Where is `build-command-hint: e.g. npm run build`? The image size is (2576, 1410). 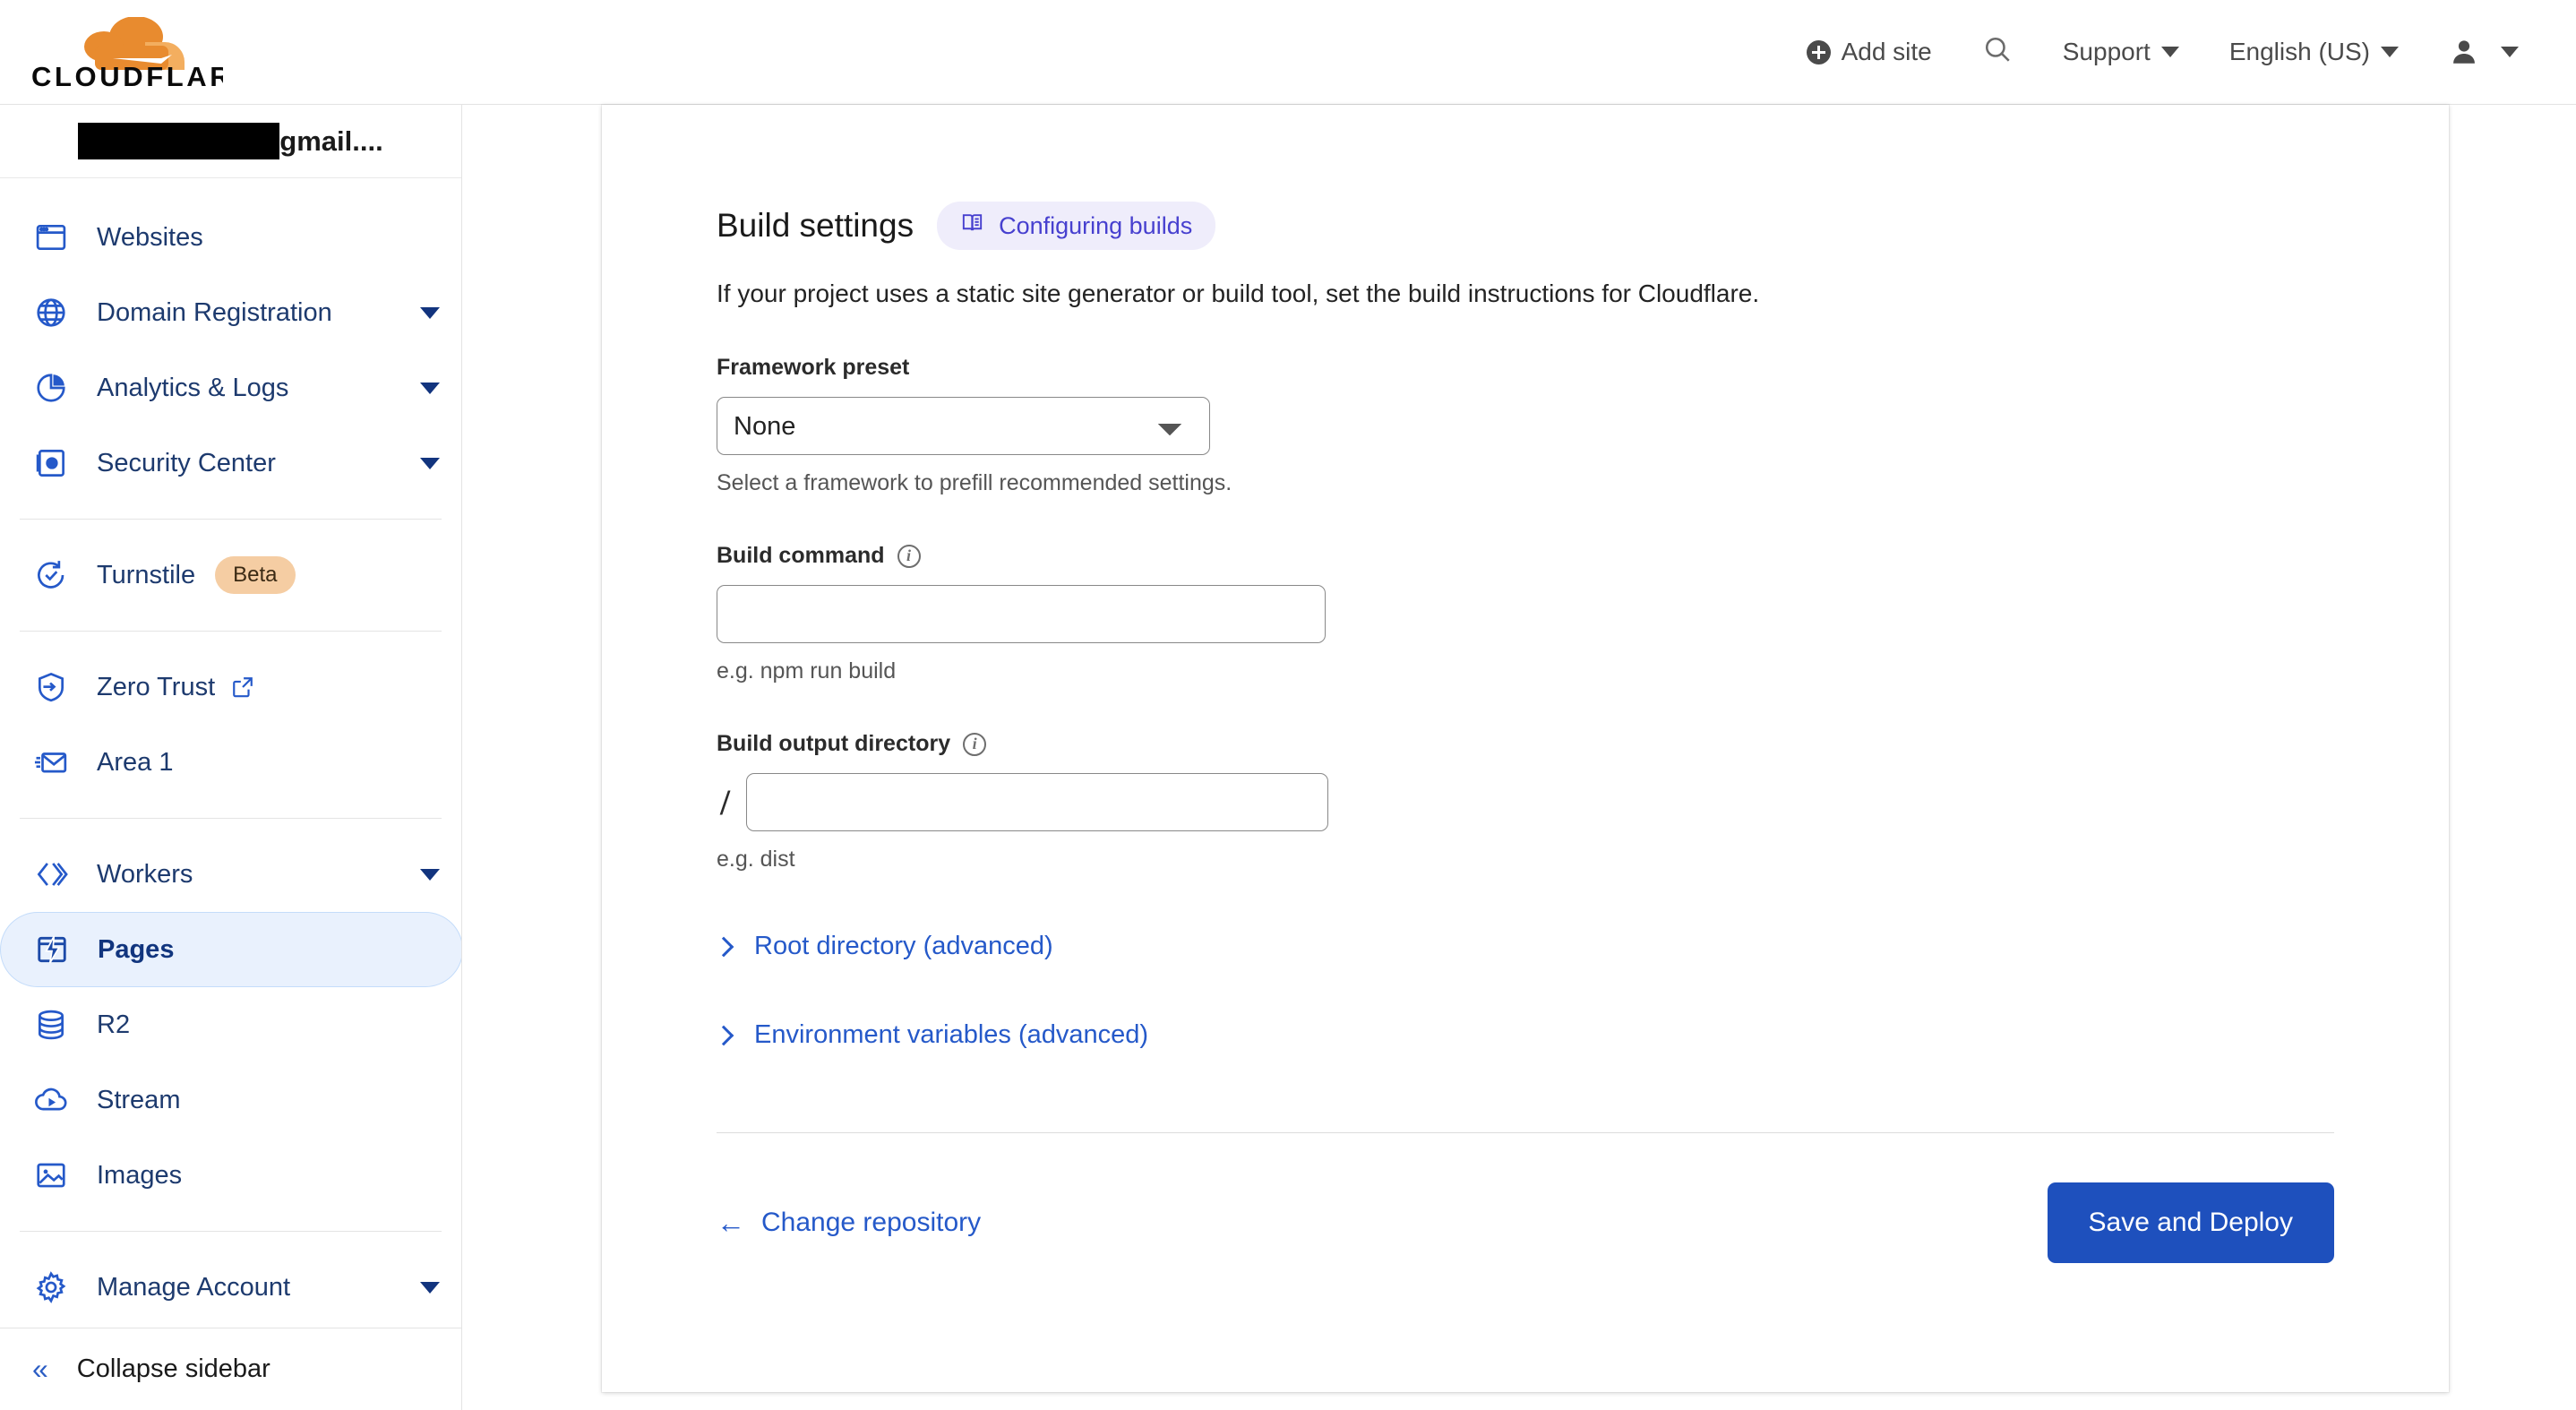
build-command-hint: e.g. npm run build is located at coordinates (807, 671).